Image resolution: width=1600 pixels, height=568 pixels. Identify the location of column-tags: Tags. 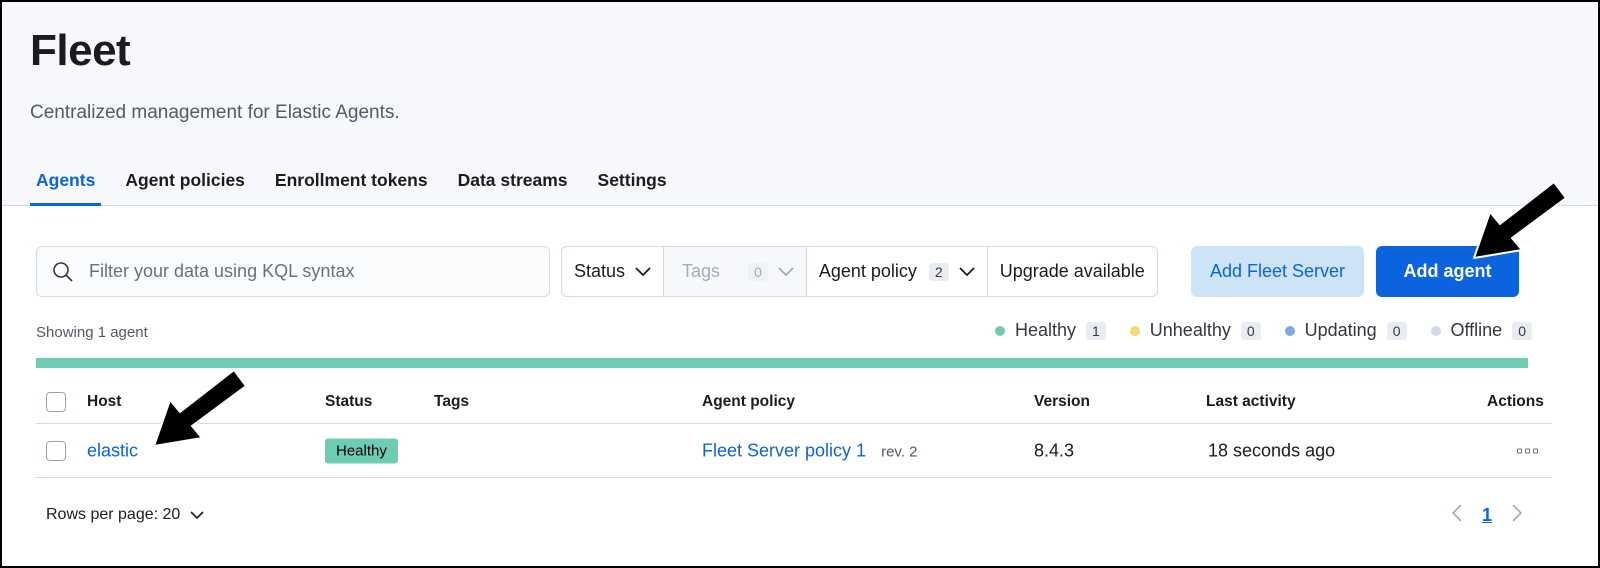
(452, 401).